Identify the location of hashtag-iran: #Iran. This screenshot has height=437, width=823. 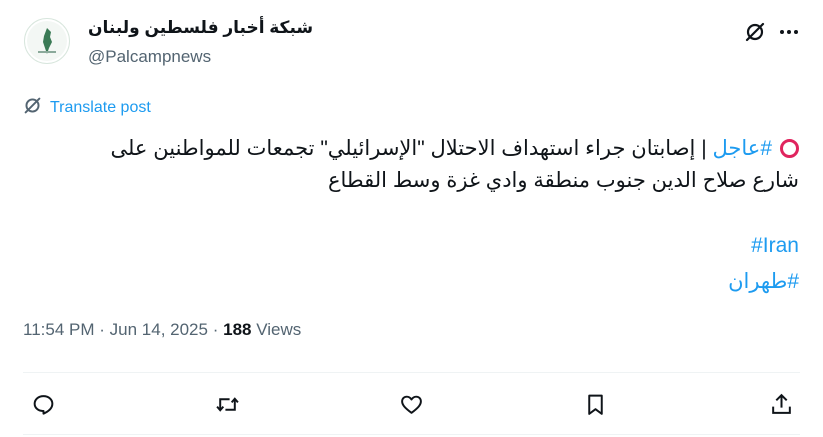
(775, 246).